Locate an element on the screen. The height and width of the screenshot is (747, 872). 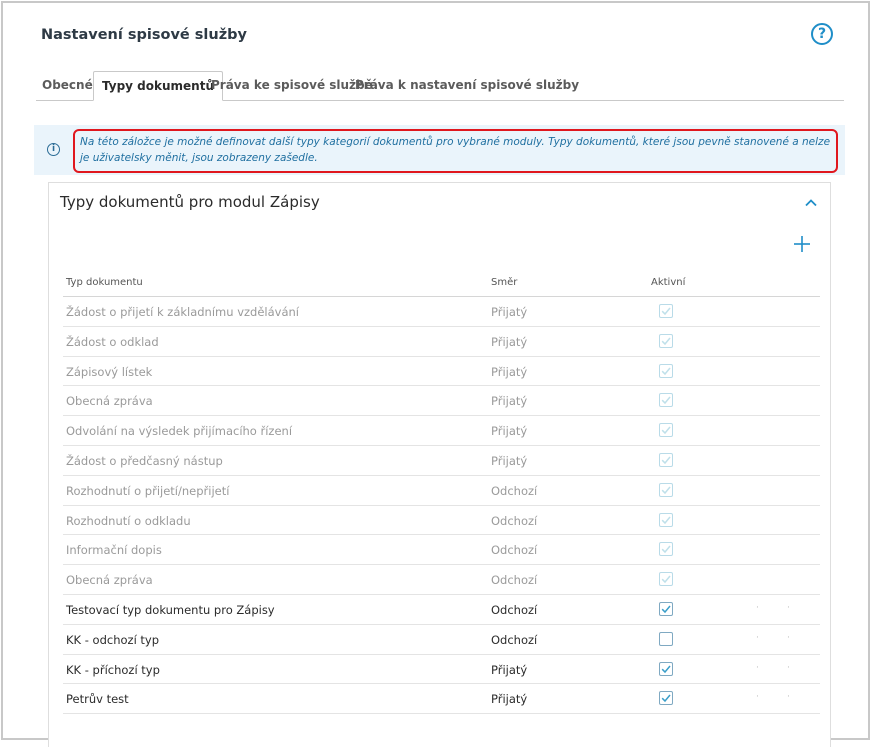
header-direction: Směr is located at coordinates (504, 282).